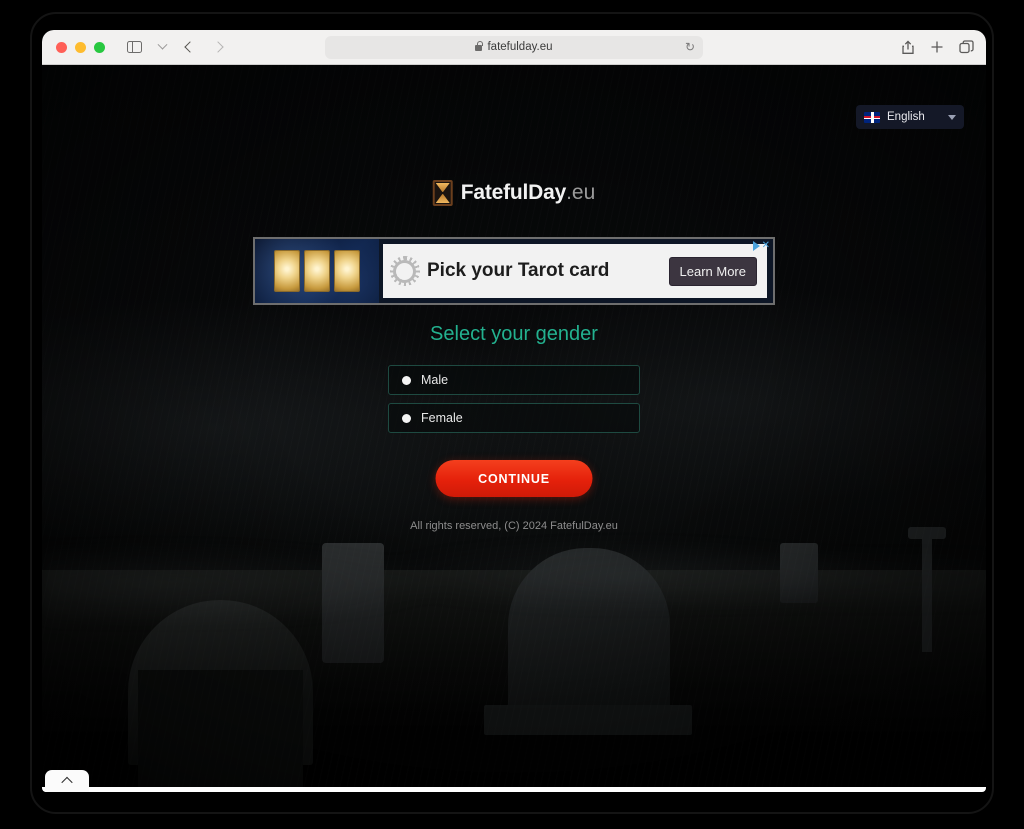 This screenshot has height=829, width=1024. What do you see at coordinates (520, 47) in the screenshot?
I see `address-bar-url: fatefulday.eu` at bounding box center [520, 47].